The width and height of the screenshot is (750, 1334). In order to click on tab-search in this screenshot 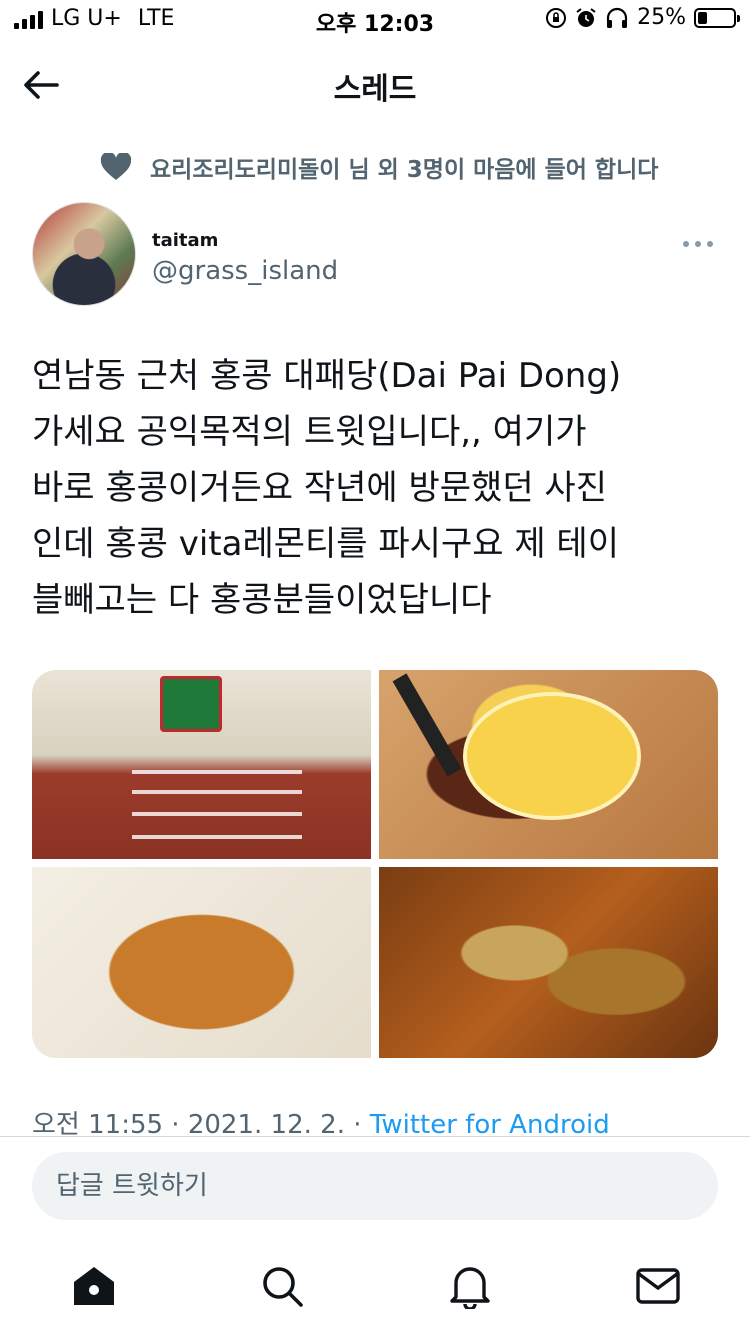, I will do `click(282, 1286)`.